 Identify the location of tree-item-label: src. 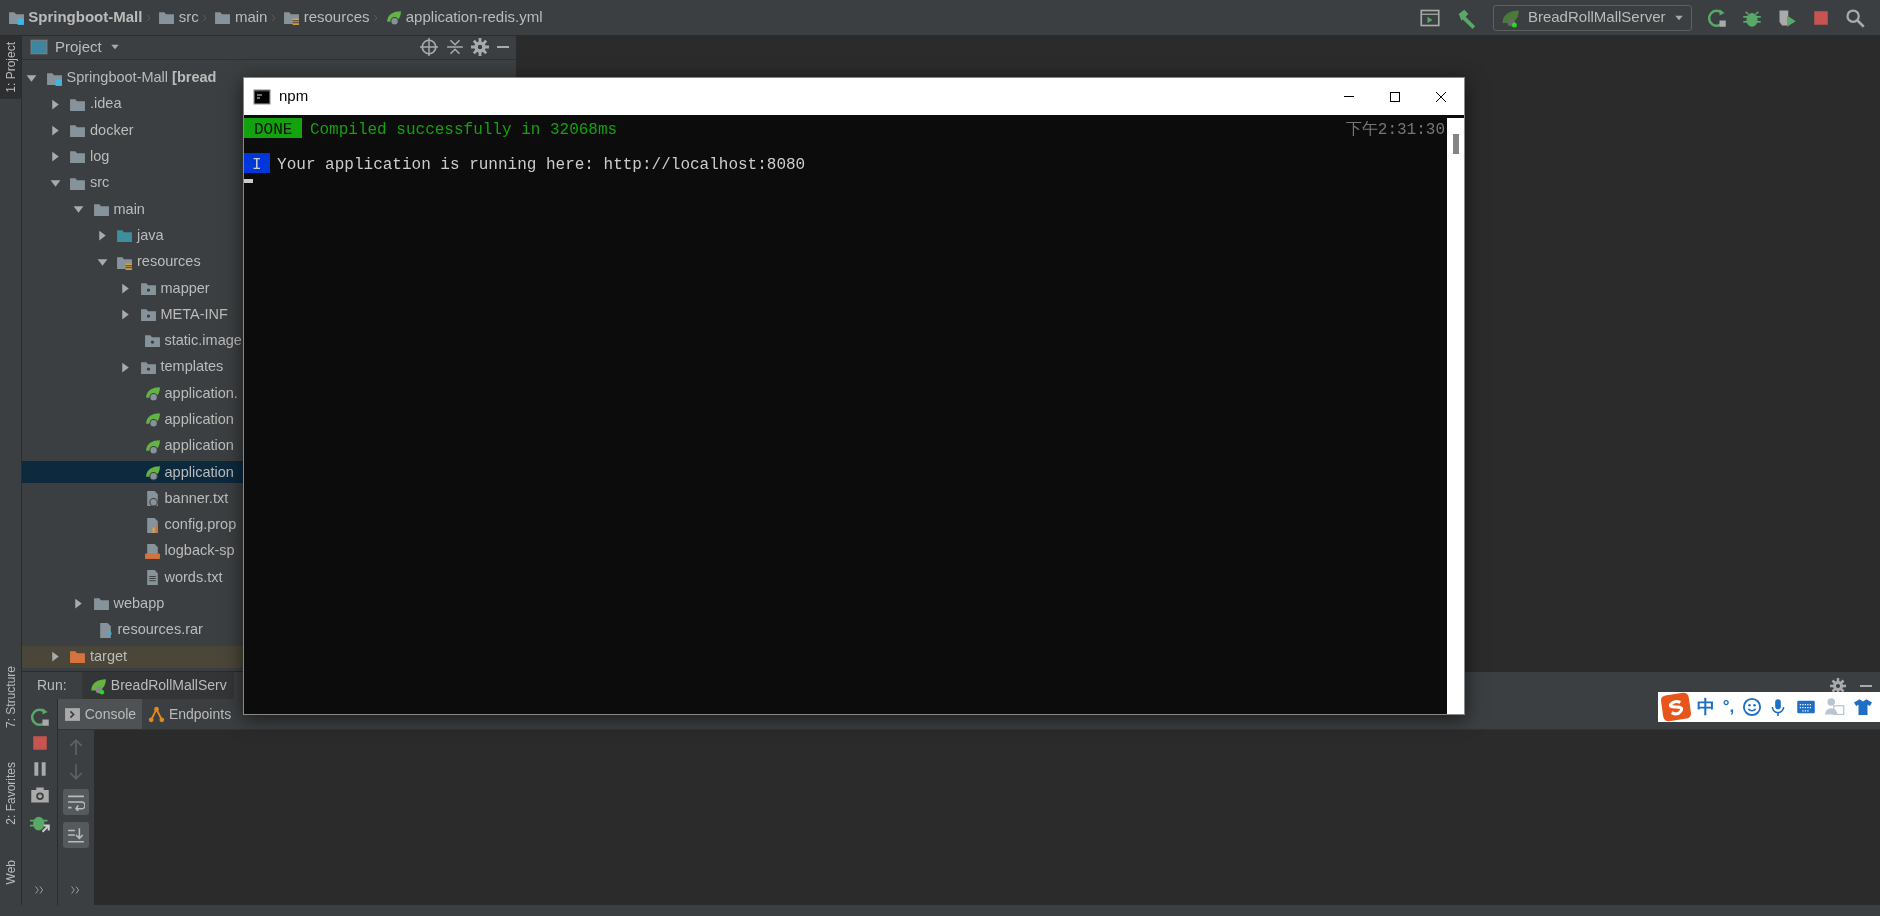
(100, 183).